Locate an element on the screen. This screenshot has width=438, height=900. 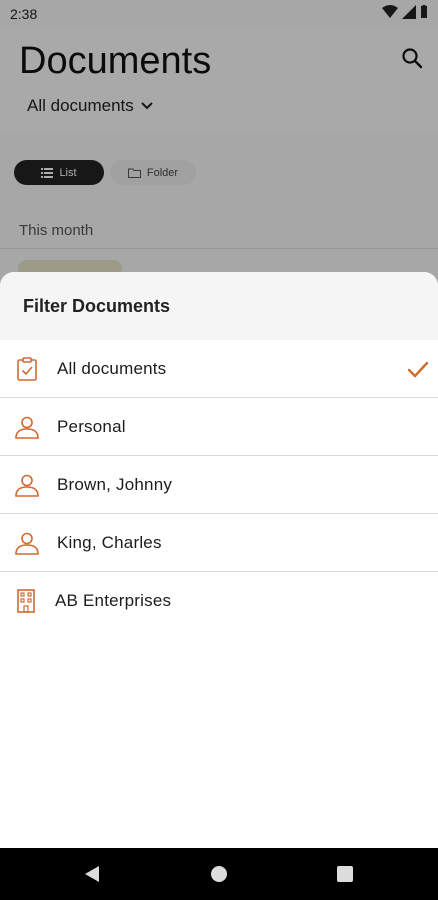
filter-option-personal: Personal is located at coordinates (219, 427).